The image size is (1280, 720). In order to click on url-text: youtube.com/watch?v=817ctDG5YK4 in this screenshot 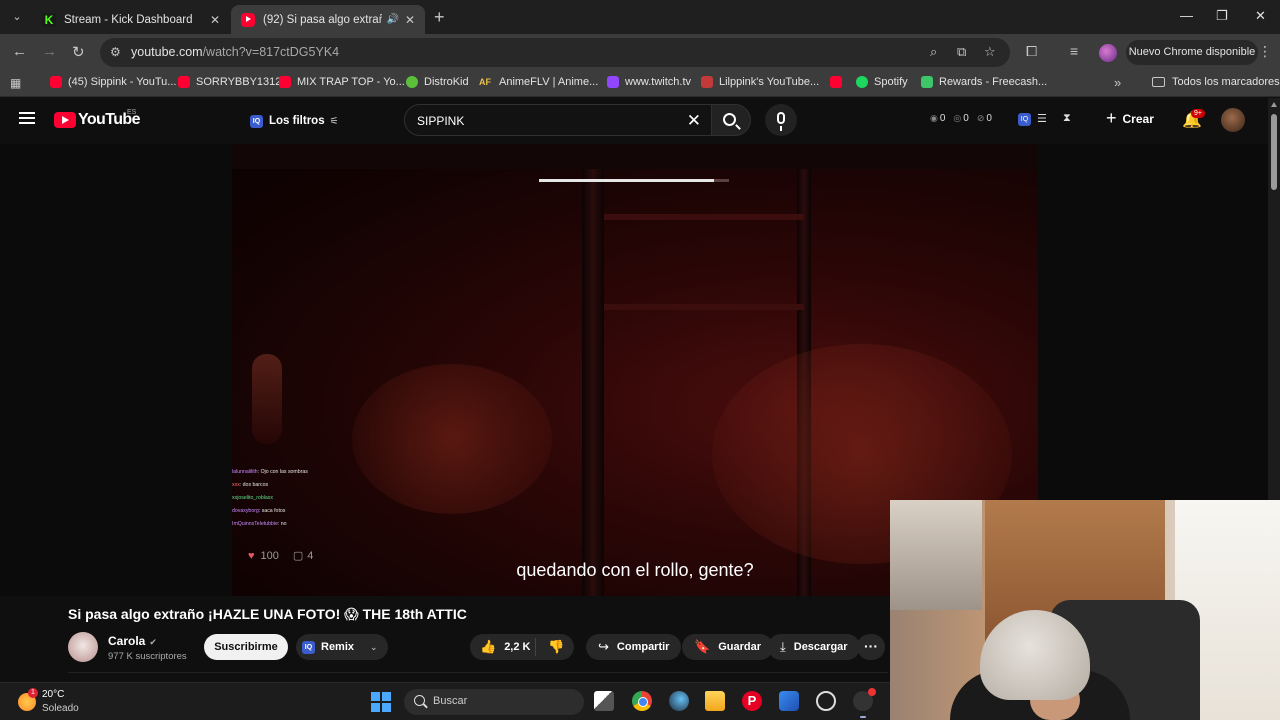, I will do `click(235, 52)`.